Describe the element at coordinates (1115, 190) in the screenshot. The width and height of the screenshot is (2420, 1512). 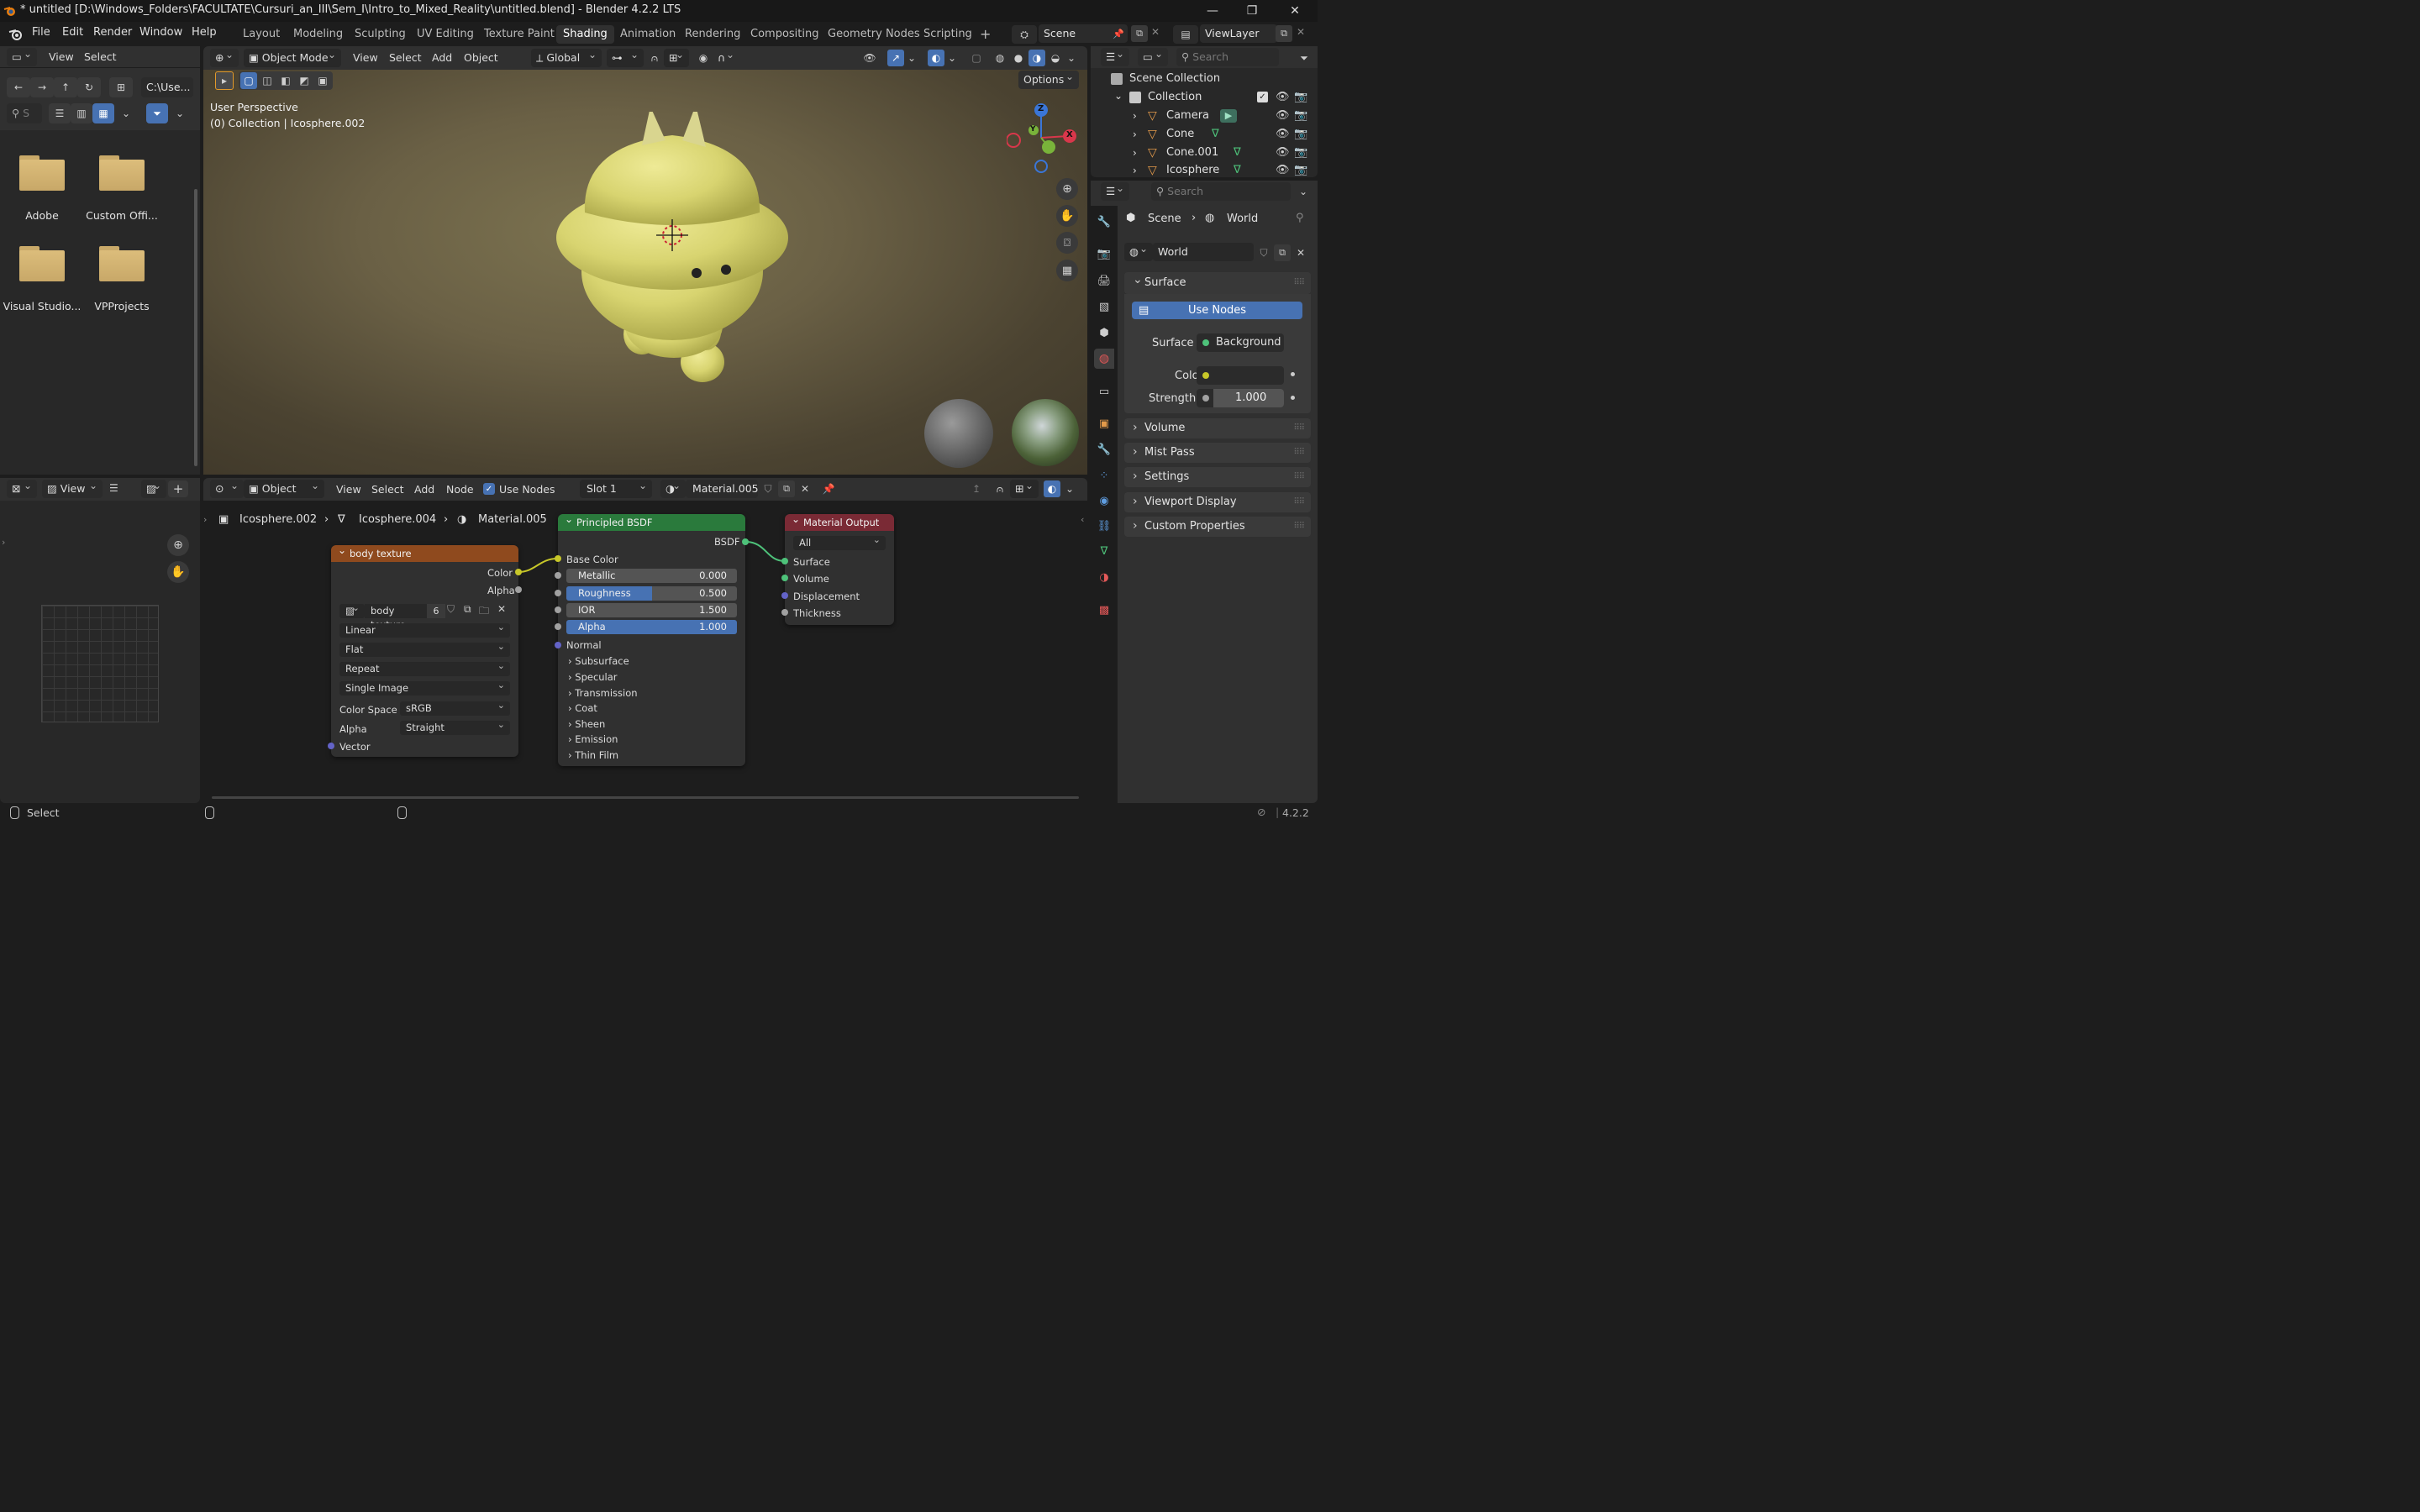
I see `editor-type-dropdown: ☰` at that location.